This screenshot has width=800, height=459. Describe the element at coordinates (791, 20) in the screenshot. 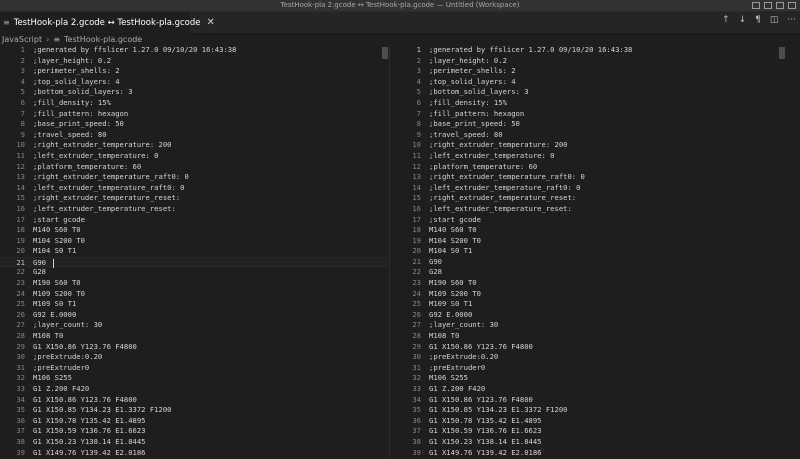

I see `more-actions-icon: ···` at that location.